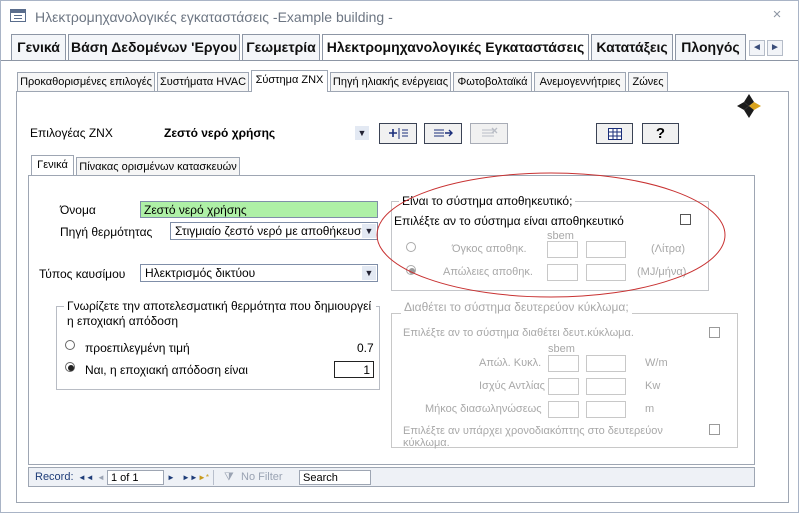 This screenshot has width=799, height=513. I want to click on pipe-length-sbem-field, so click(563, 409).